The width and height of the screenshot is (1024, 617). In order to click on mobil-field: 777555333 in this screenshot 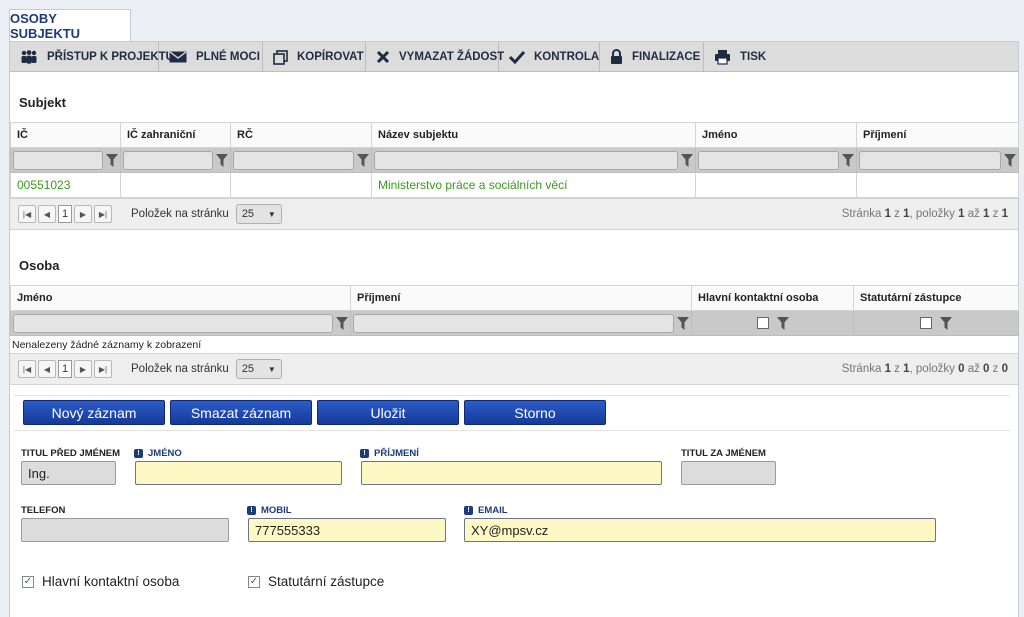, I will do `click(347, 530)`.